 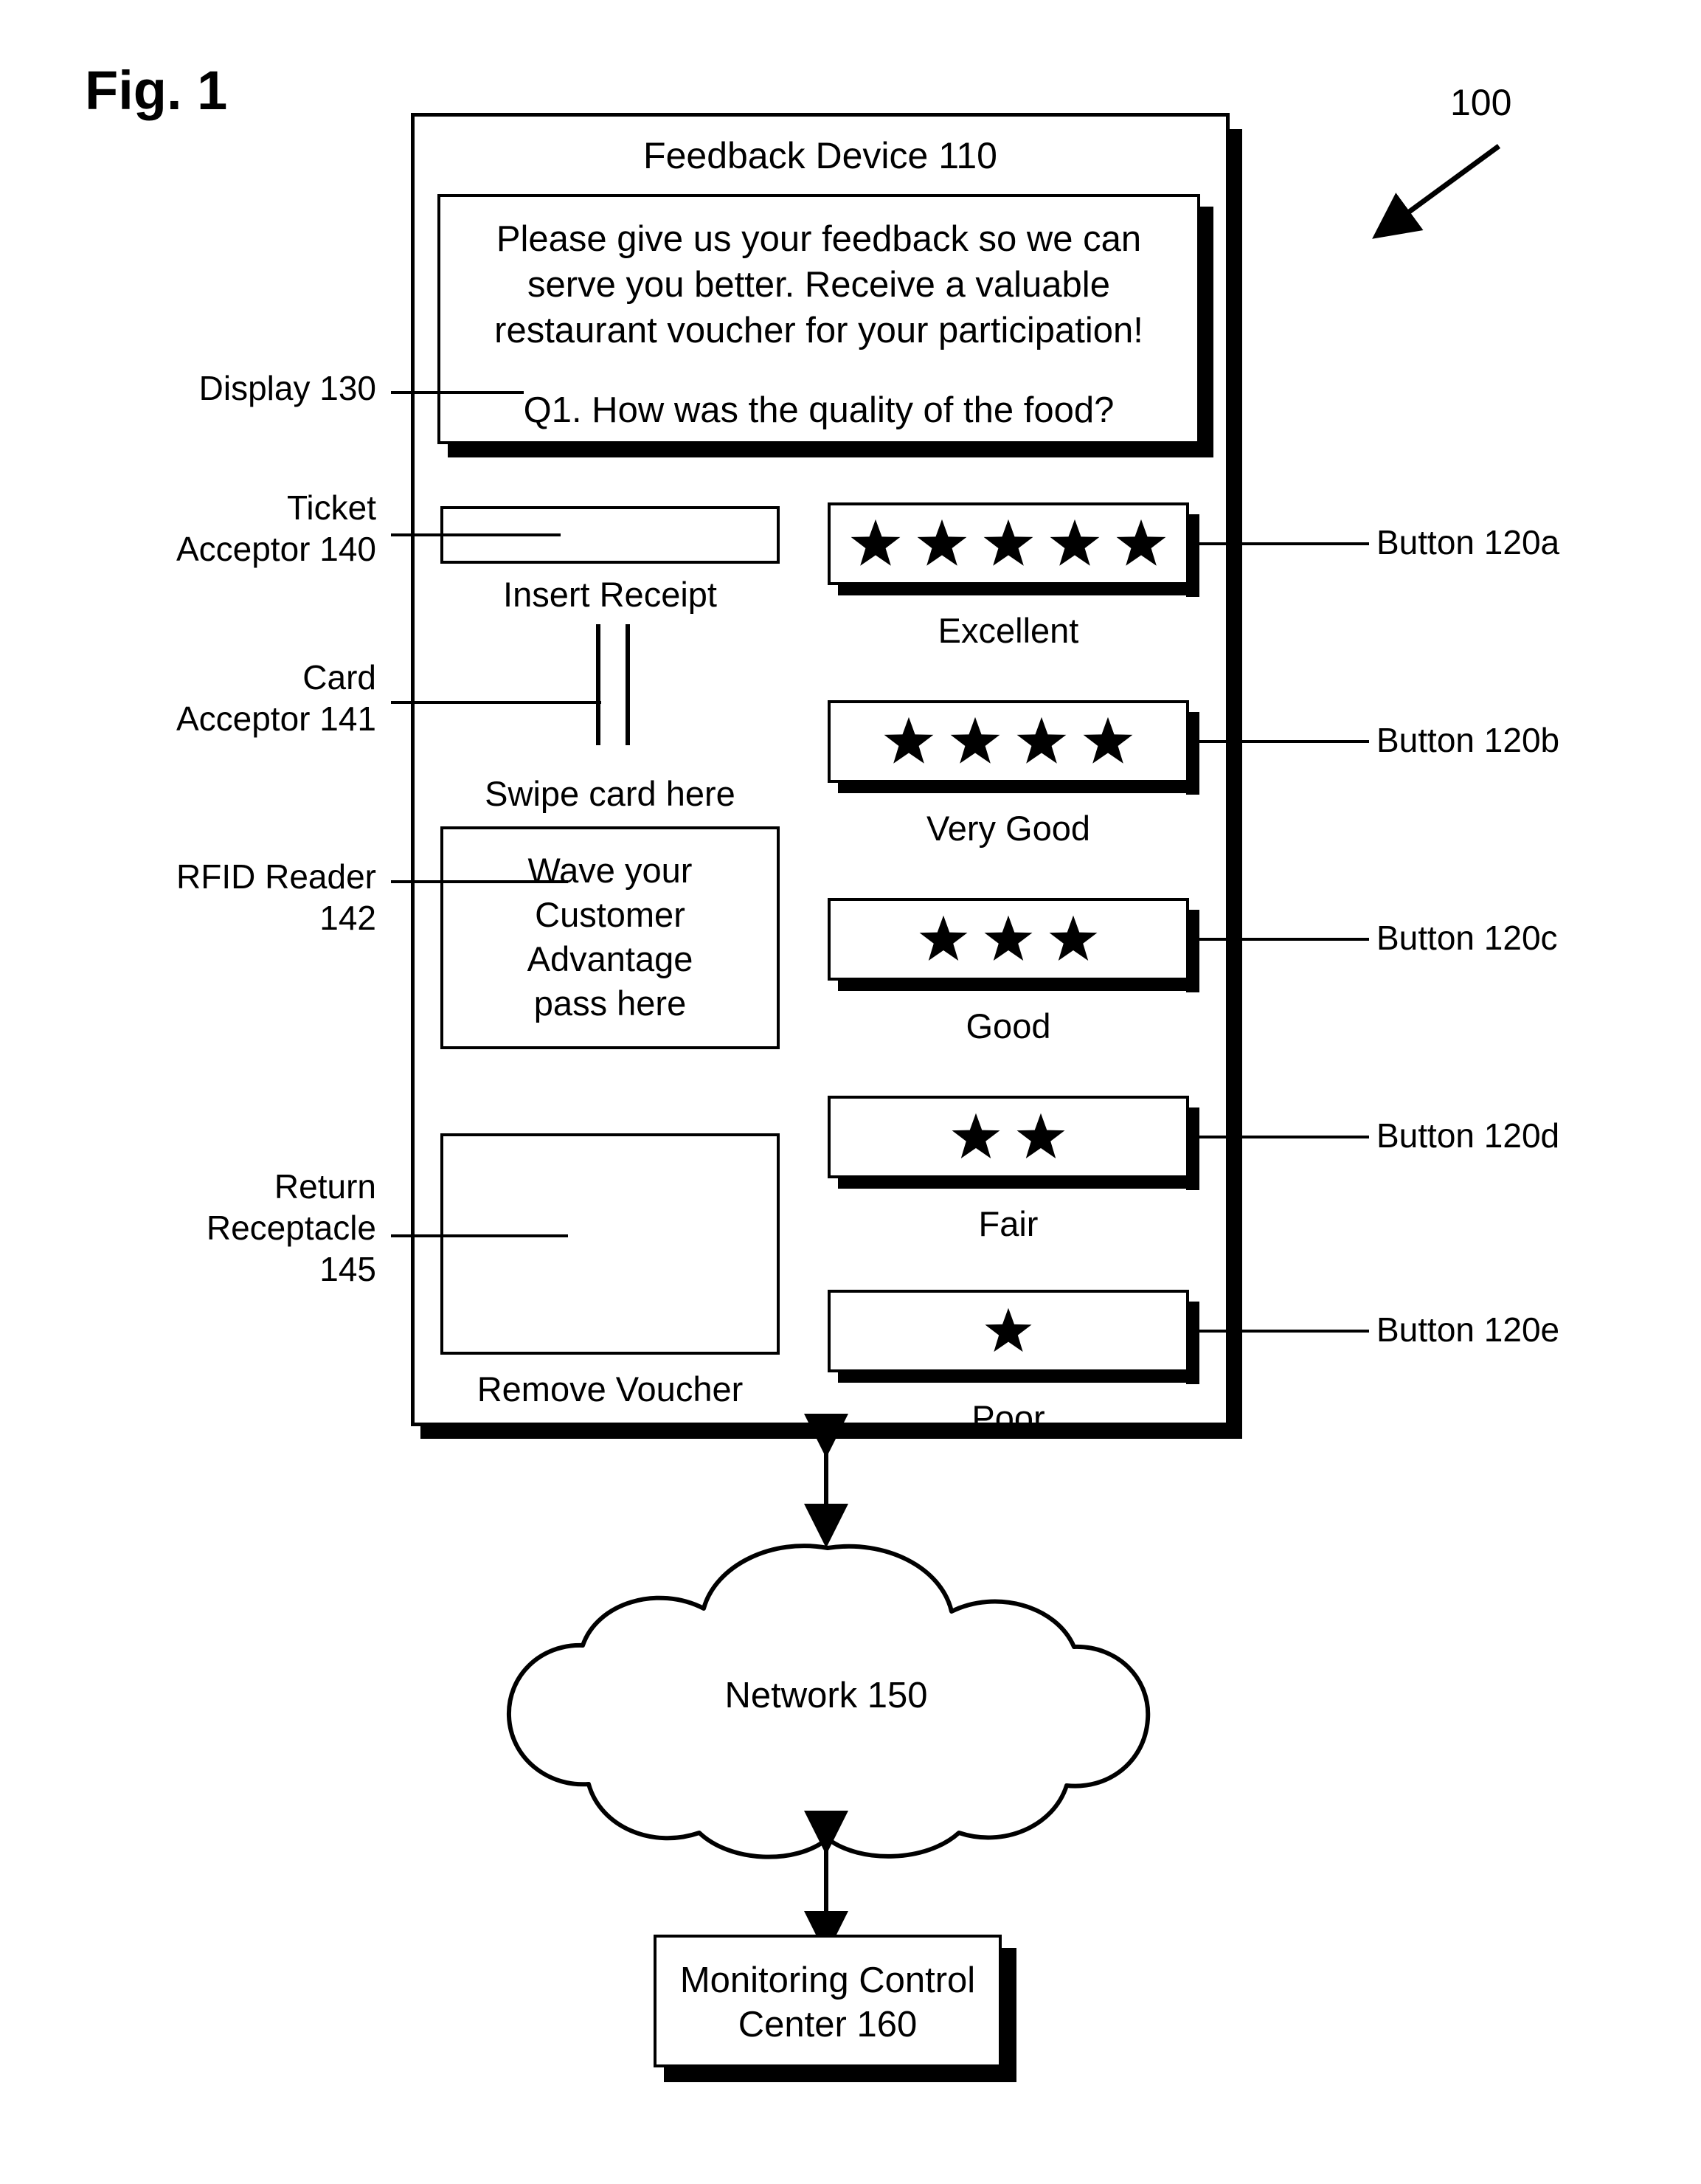 I want to click on display-shadow-bottom, so click(x=831, y=451).